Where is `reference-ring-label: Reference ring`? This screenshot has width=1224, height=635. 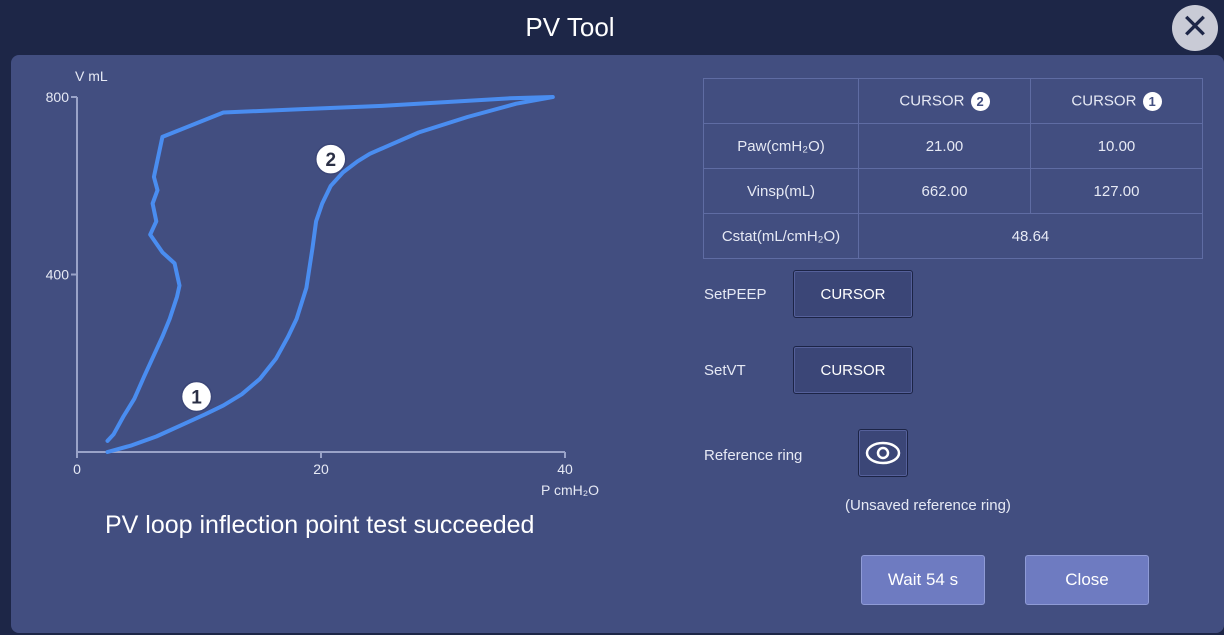 reference-ring-label: Reference ring is located at coordinates (753, 455).